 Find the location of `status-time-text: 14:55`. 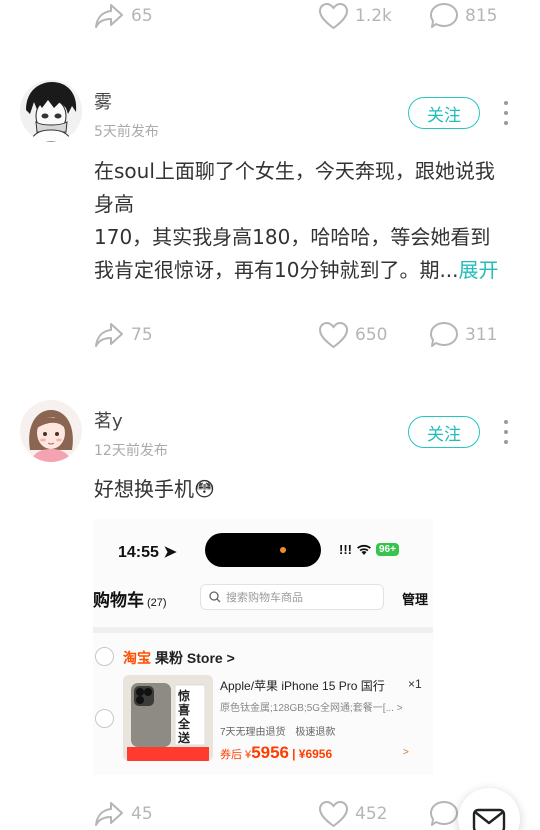

status-time-text: 14:55 is located at coordinates (138, 552).